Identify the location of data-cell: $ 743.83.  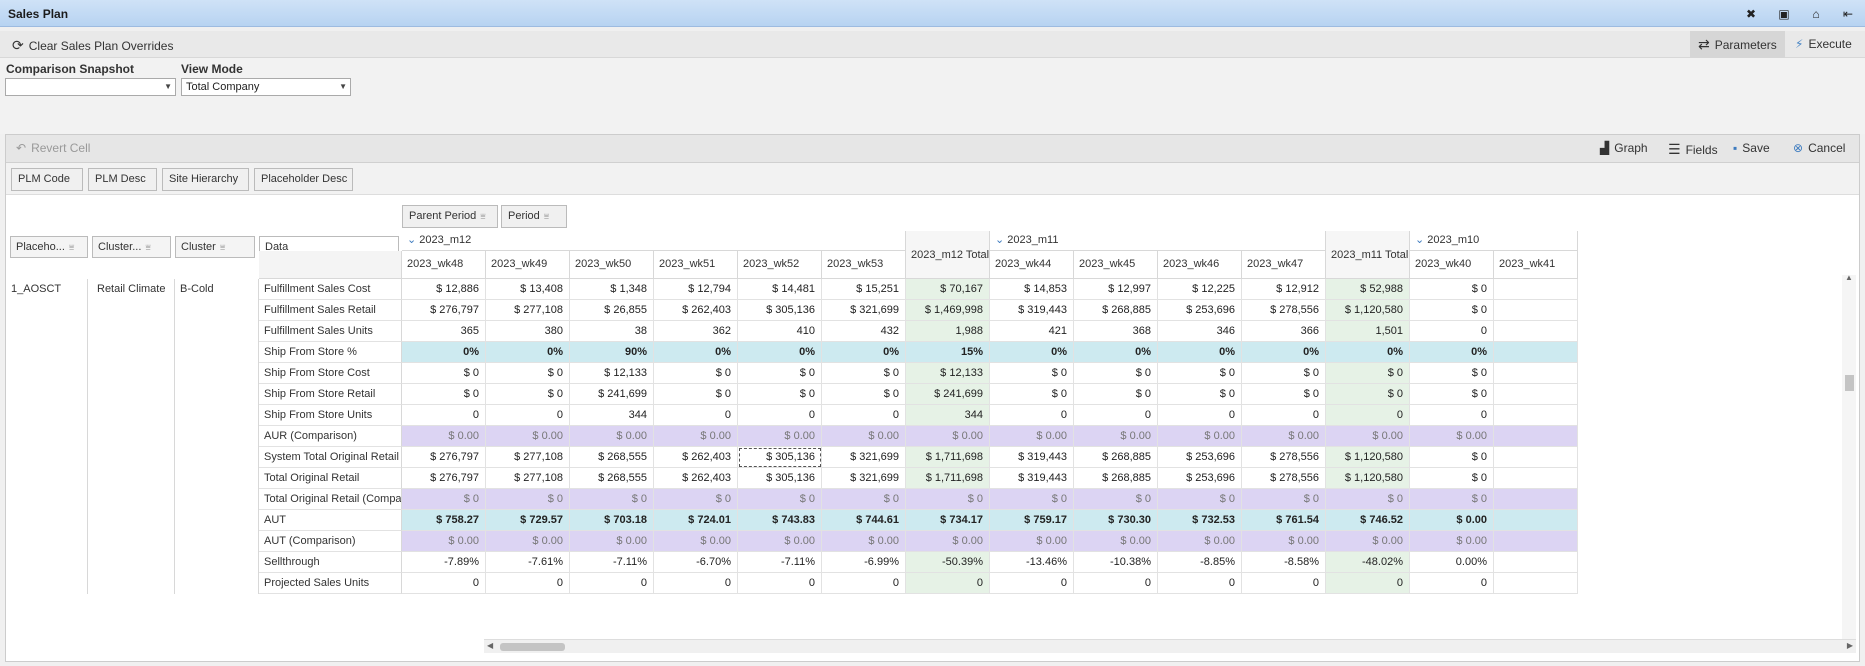
(780, 520).